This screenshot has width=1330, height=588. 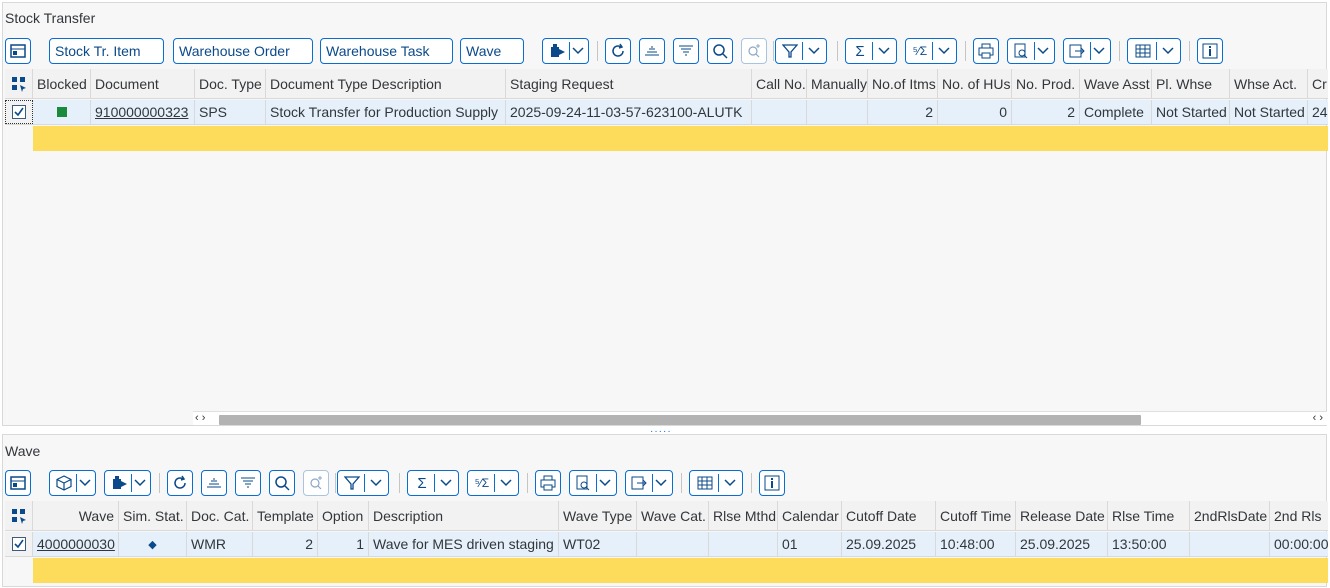 What do you see at coordinates (1269, 83) in the screenshot?
I see `column-header: Whse Act.` at bounding box center [1269, 83].